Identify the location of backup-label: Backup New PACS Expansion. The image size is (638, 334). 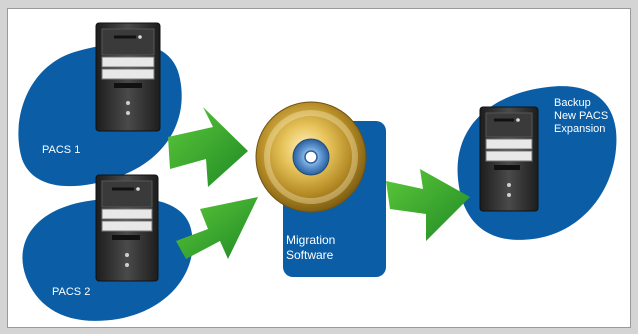
(581, 116).